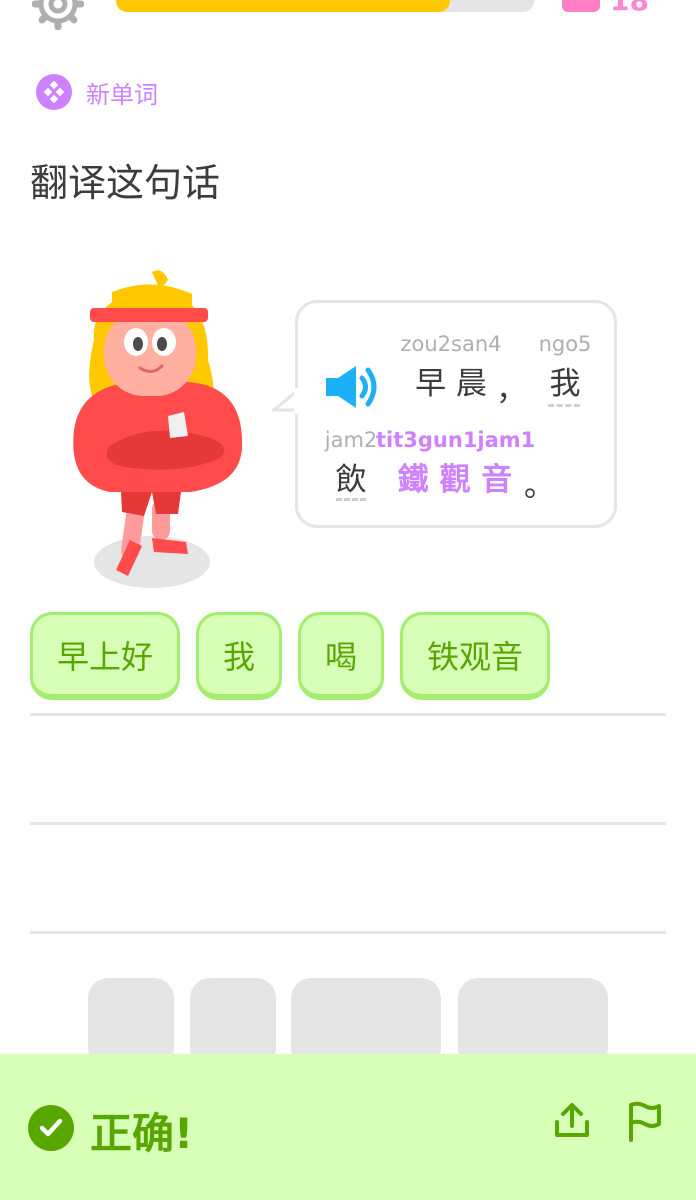  What do you see at coordinates (351, 480) in the screenshot?
I see `token-characters: 飲` at bounding box center [351, 480].